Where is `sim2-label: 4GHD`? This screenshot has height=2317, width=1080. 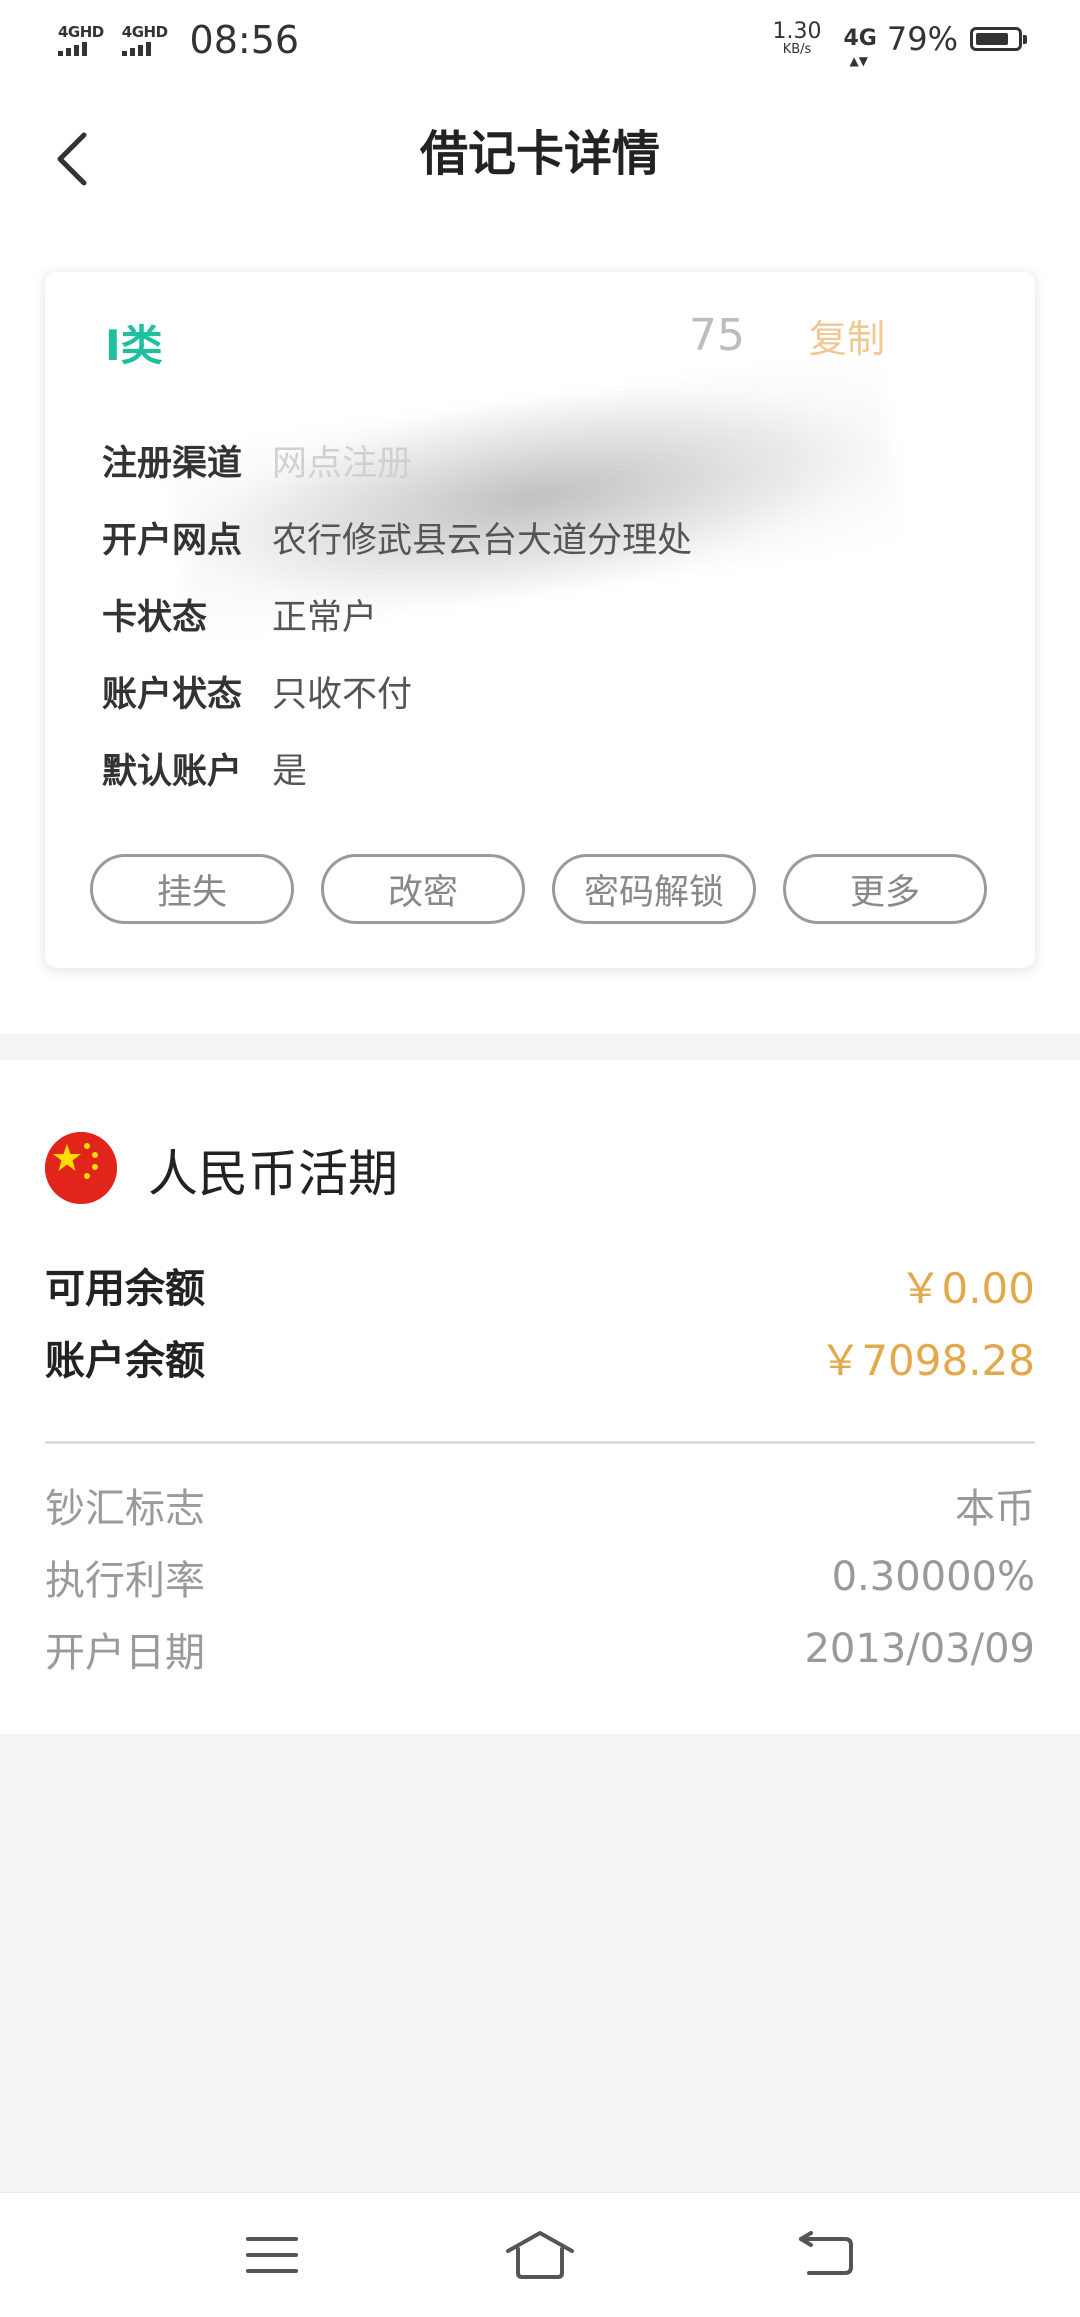
sim2-label: 4GHD is located at coordinates (144, 32).